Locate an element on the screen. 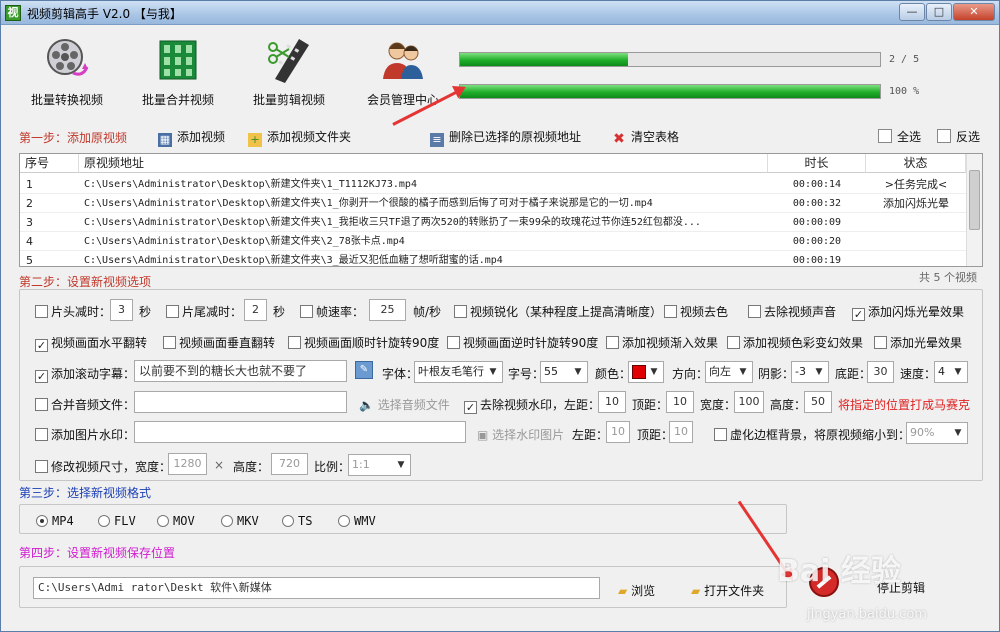 Image resolution: width=1000 pixels, height=632 pixels. subtitle-input: 以前要不到的糖长大也就不要了 is located at coordinates (240, 371).